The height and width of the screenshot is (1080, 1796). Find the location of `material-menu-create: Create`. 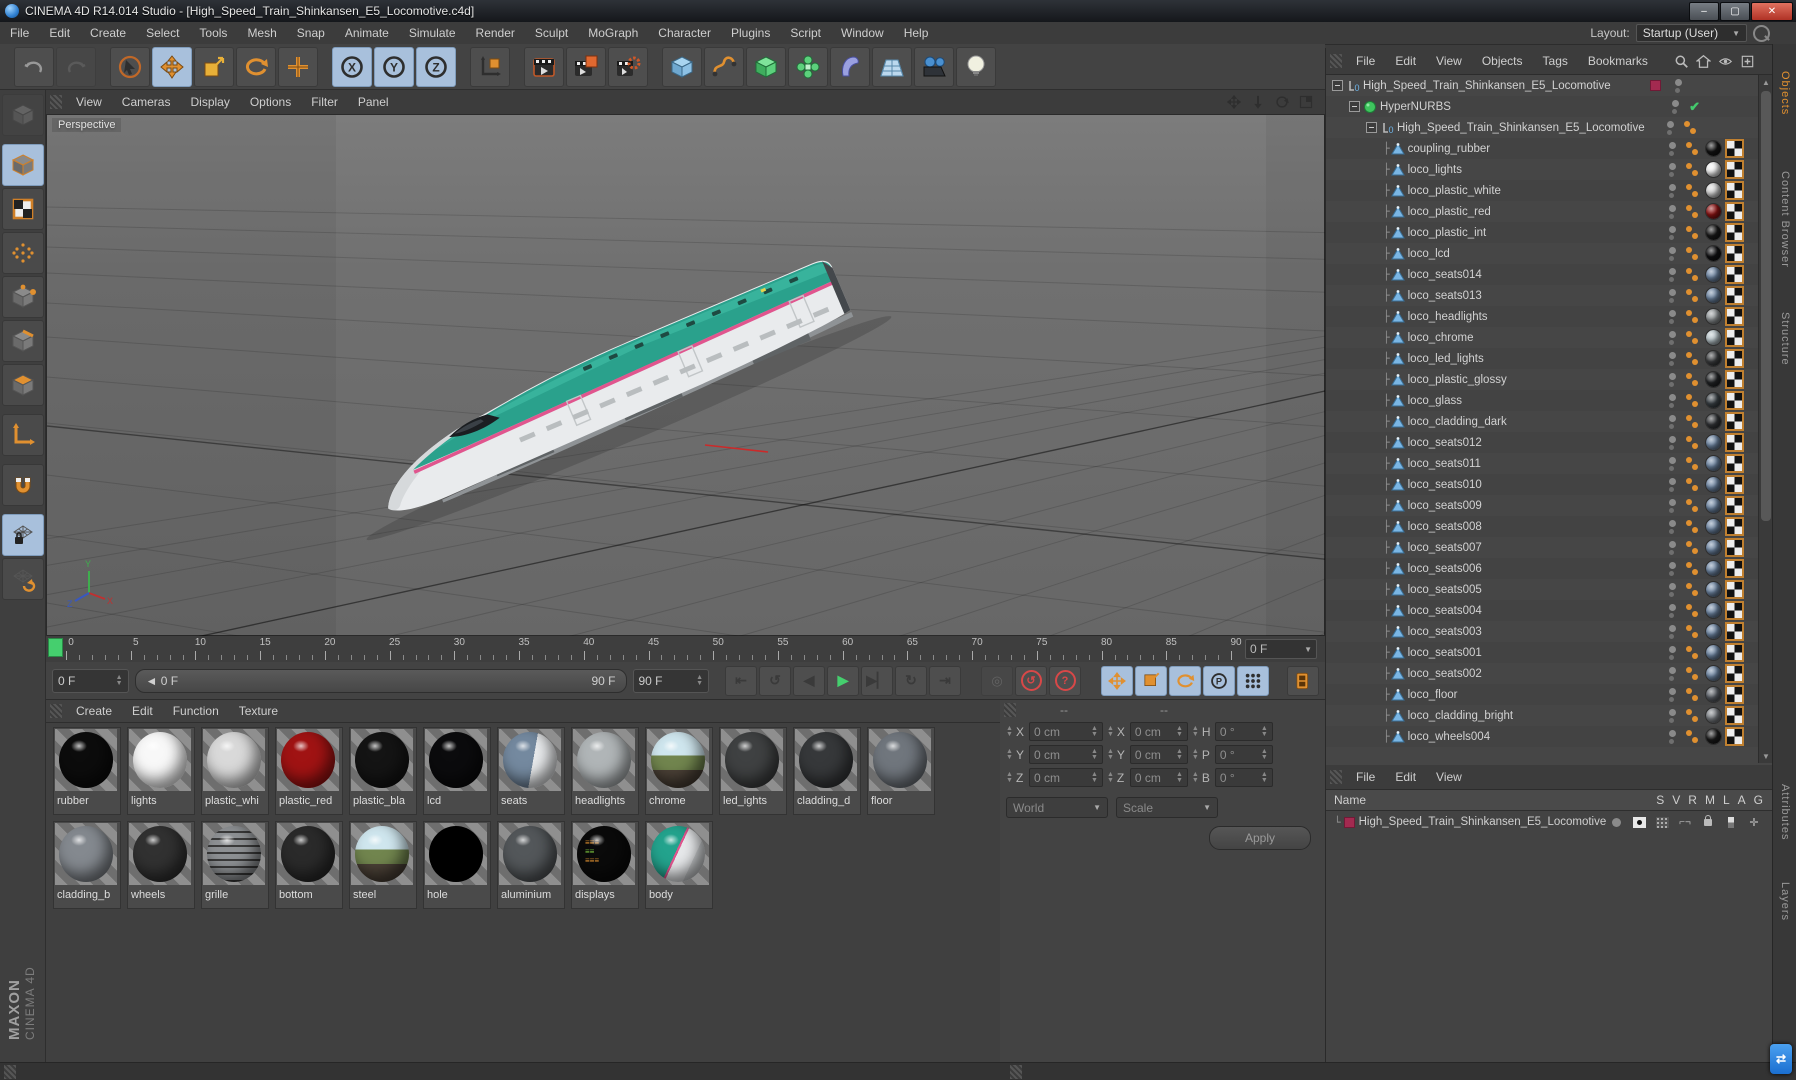

material-menu-create: Create is located at coordinates (94, 711).